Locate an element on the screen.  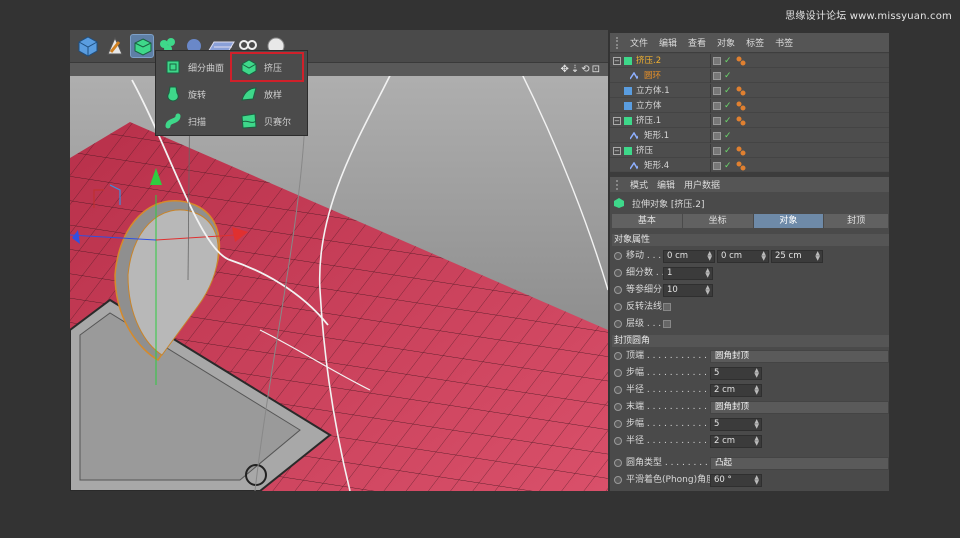
extrude-icon is located at coordinates (619, 203).